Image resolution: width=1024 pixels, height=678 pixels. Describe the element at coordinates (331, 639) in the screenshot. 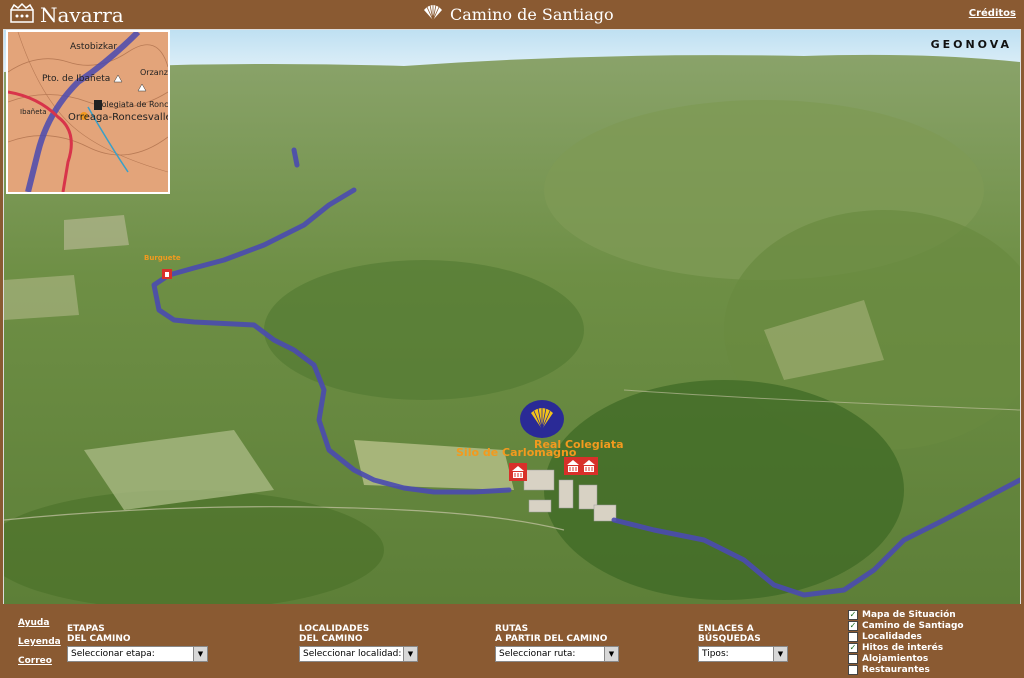

I see `towns-caption-2: DEL CAMINO` at that location.